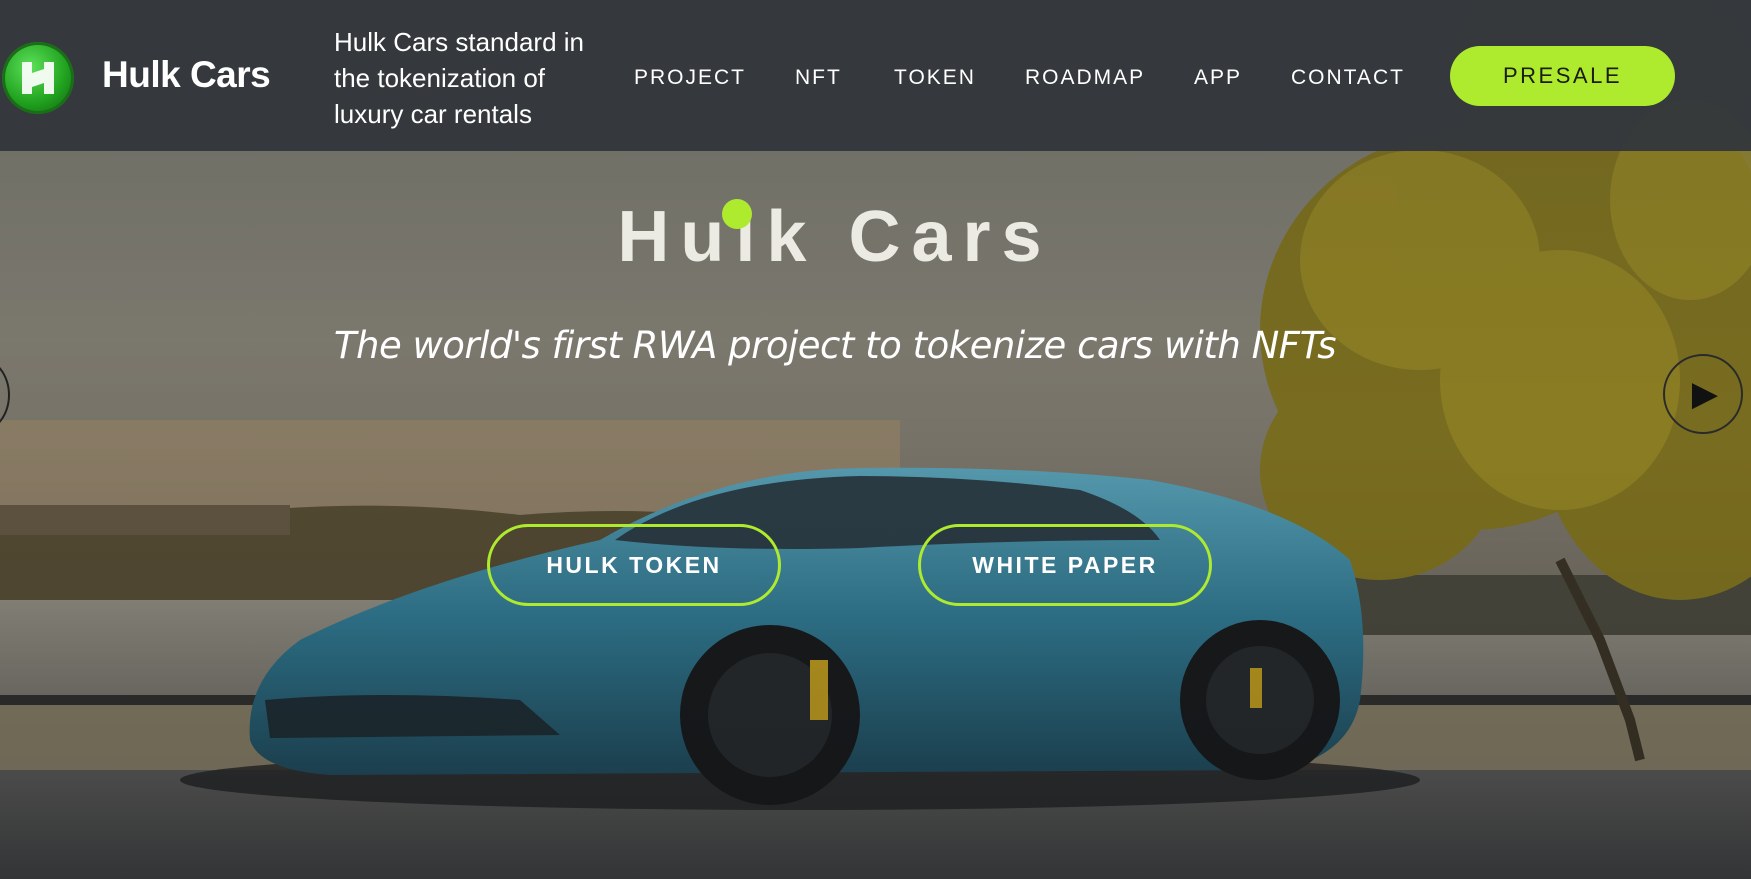 The image size is (1751, 879). I want to click on nav-item-roadmap: ROADMAP, so click(1085, 78).